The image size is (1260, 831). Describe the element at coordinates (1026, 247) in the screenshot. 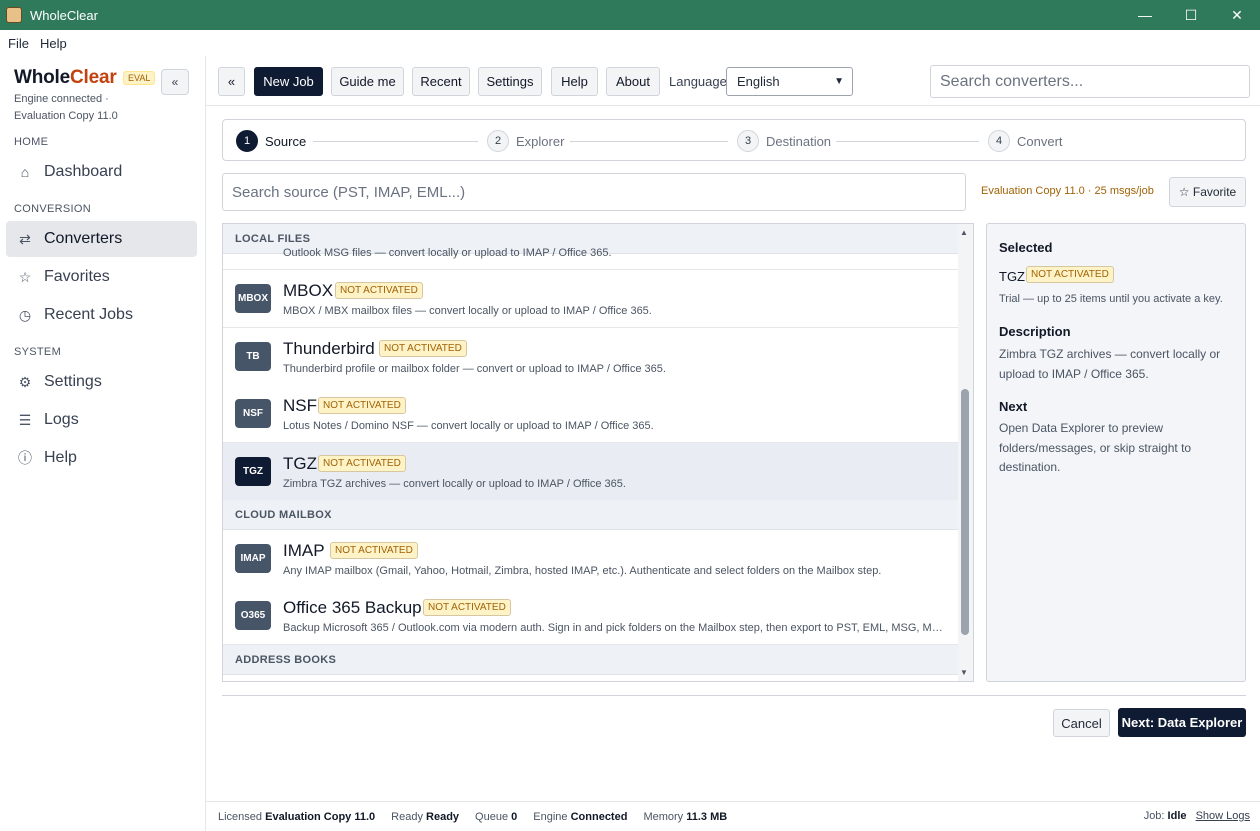

I see `selected-heading: Selected` at that location.